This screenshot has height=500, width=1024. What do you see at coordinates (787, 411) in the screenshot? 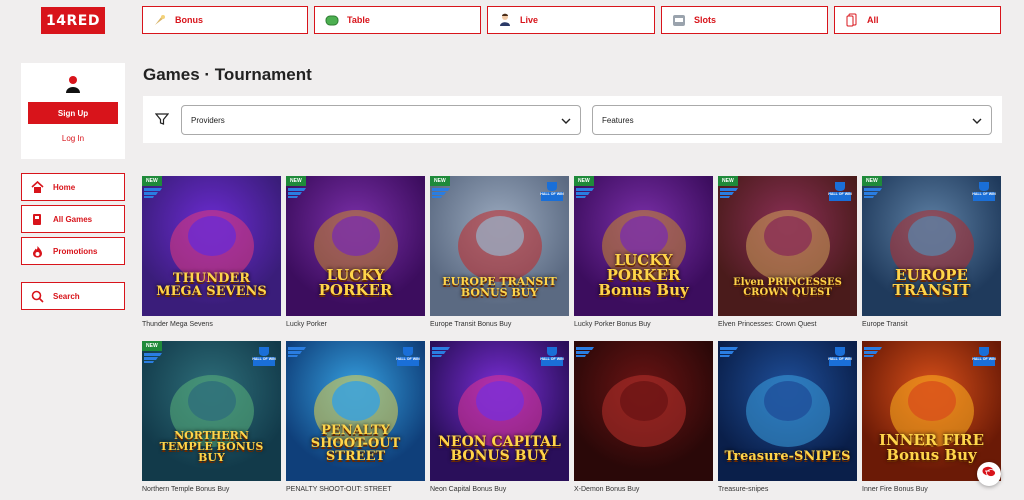
I see `game-thumbnail: Treasure-SNIPES HALL OF WIN` at bounding box center [787, 411].